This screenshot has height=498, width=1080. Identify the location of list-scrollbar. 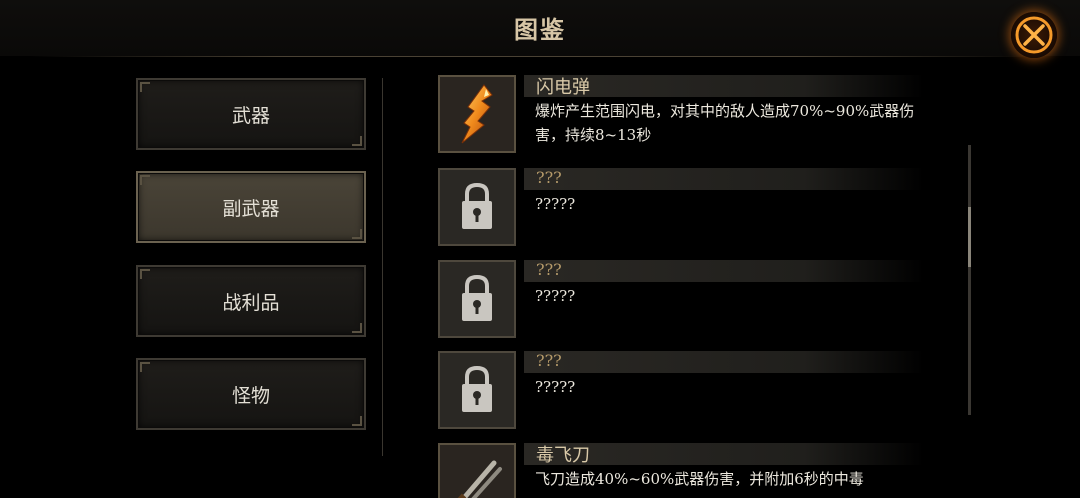
(969, 280).